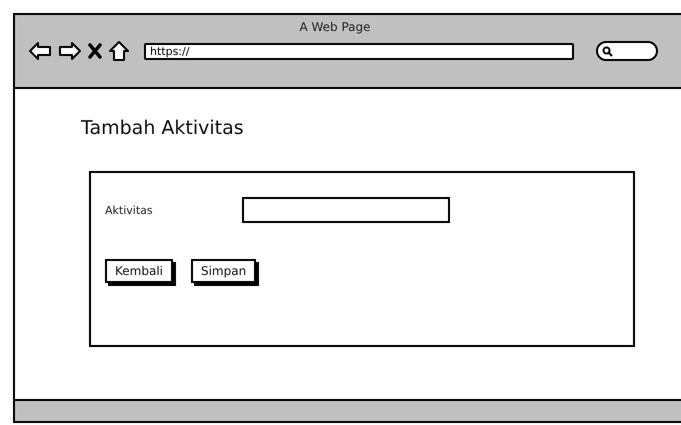 The height and width of the screenshot is (425, 681). What do you see at coordinates (95, 51) in the screenshot?
I see `close-icon` at bounding box center [95, 51].